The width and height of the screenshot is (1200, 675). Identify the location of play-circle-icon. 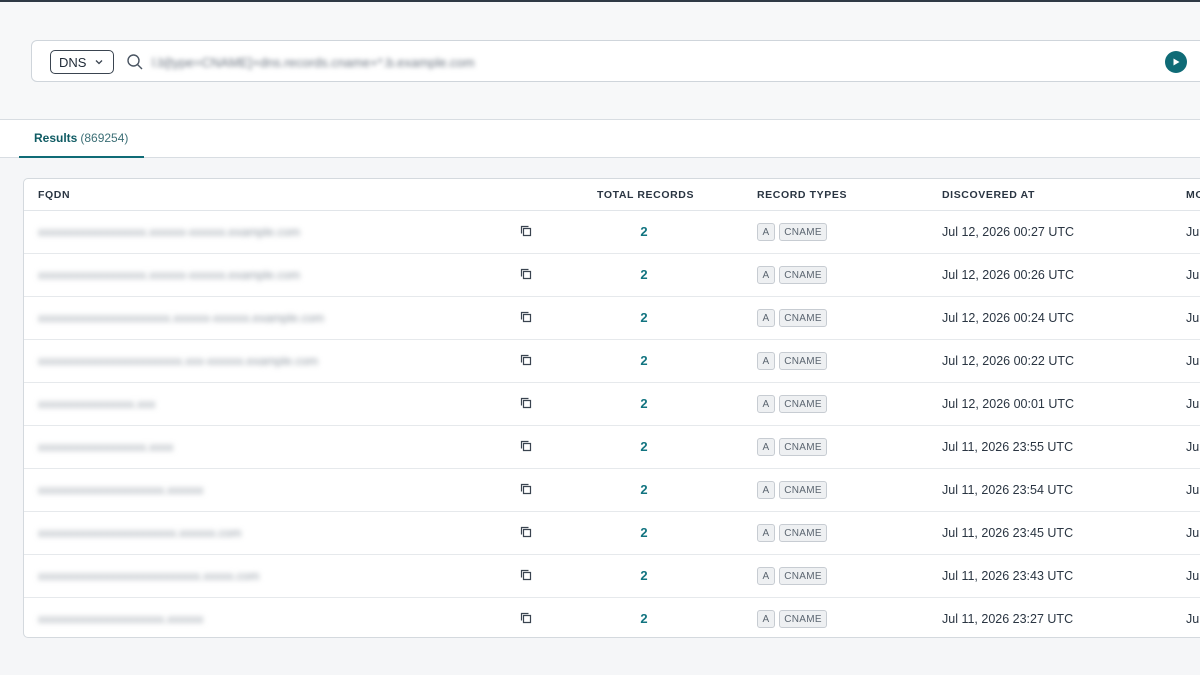
(1176, 62).